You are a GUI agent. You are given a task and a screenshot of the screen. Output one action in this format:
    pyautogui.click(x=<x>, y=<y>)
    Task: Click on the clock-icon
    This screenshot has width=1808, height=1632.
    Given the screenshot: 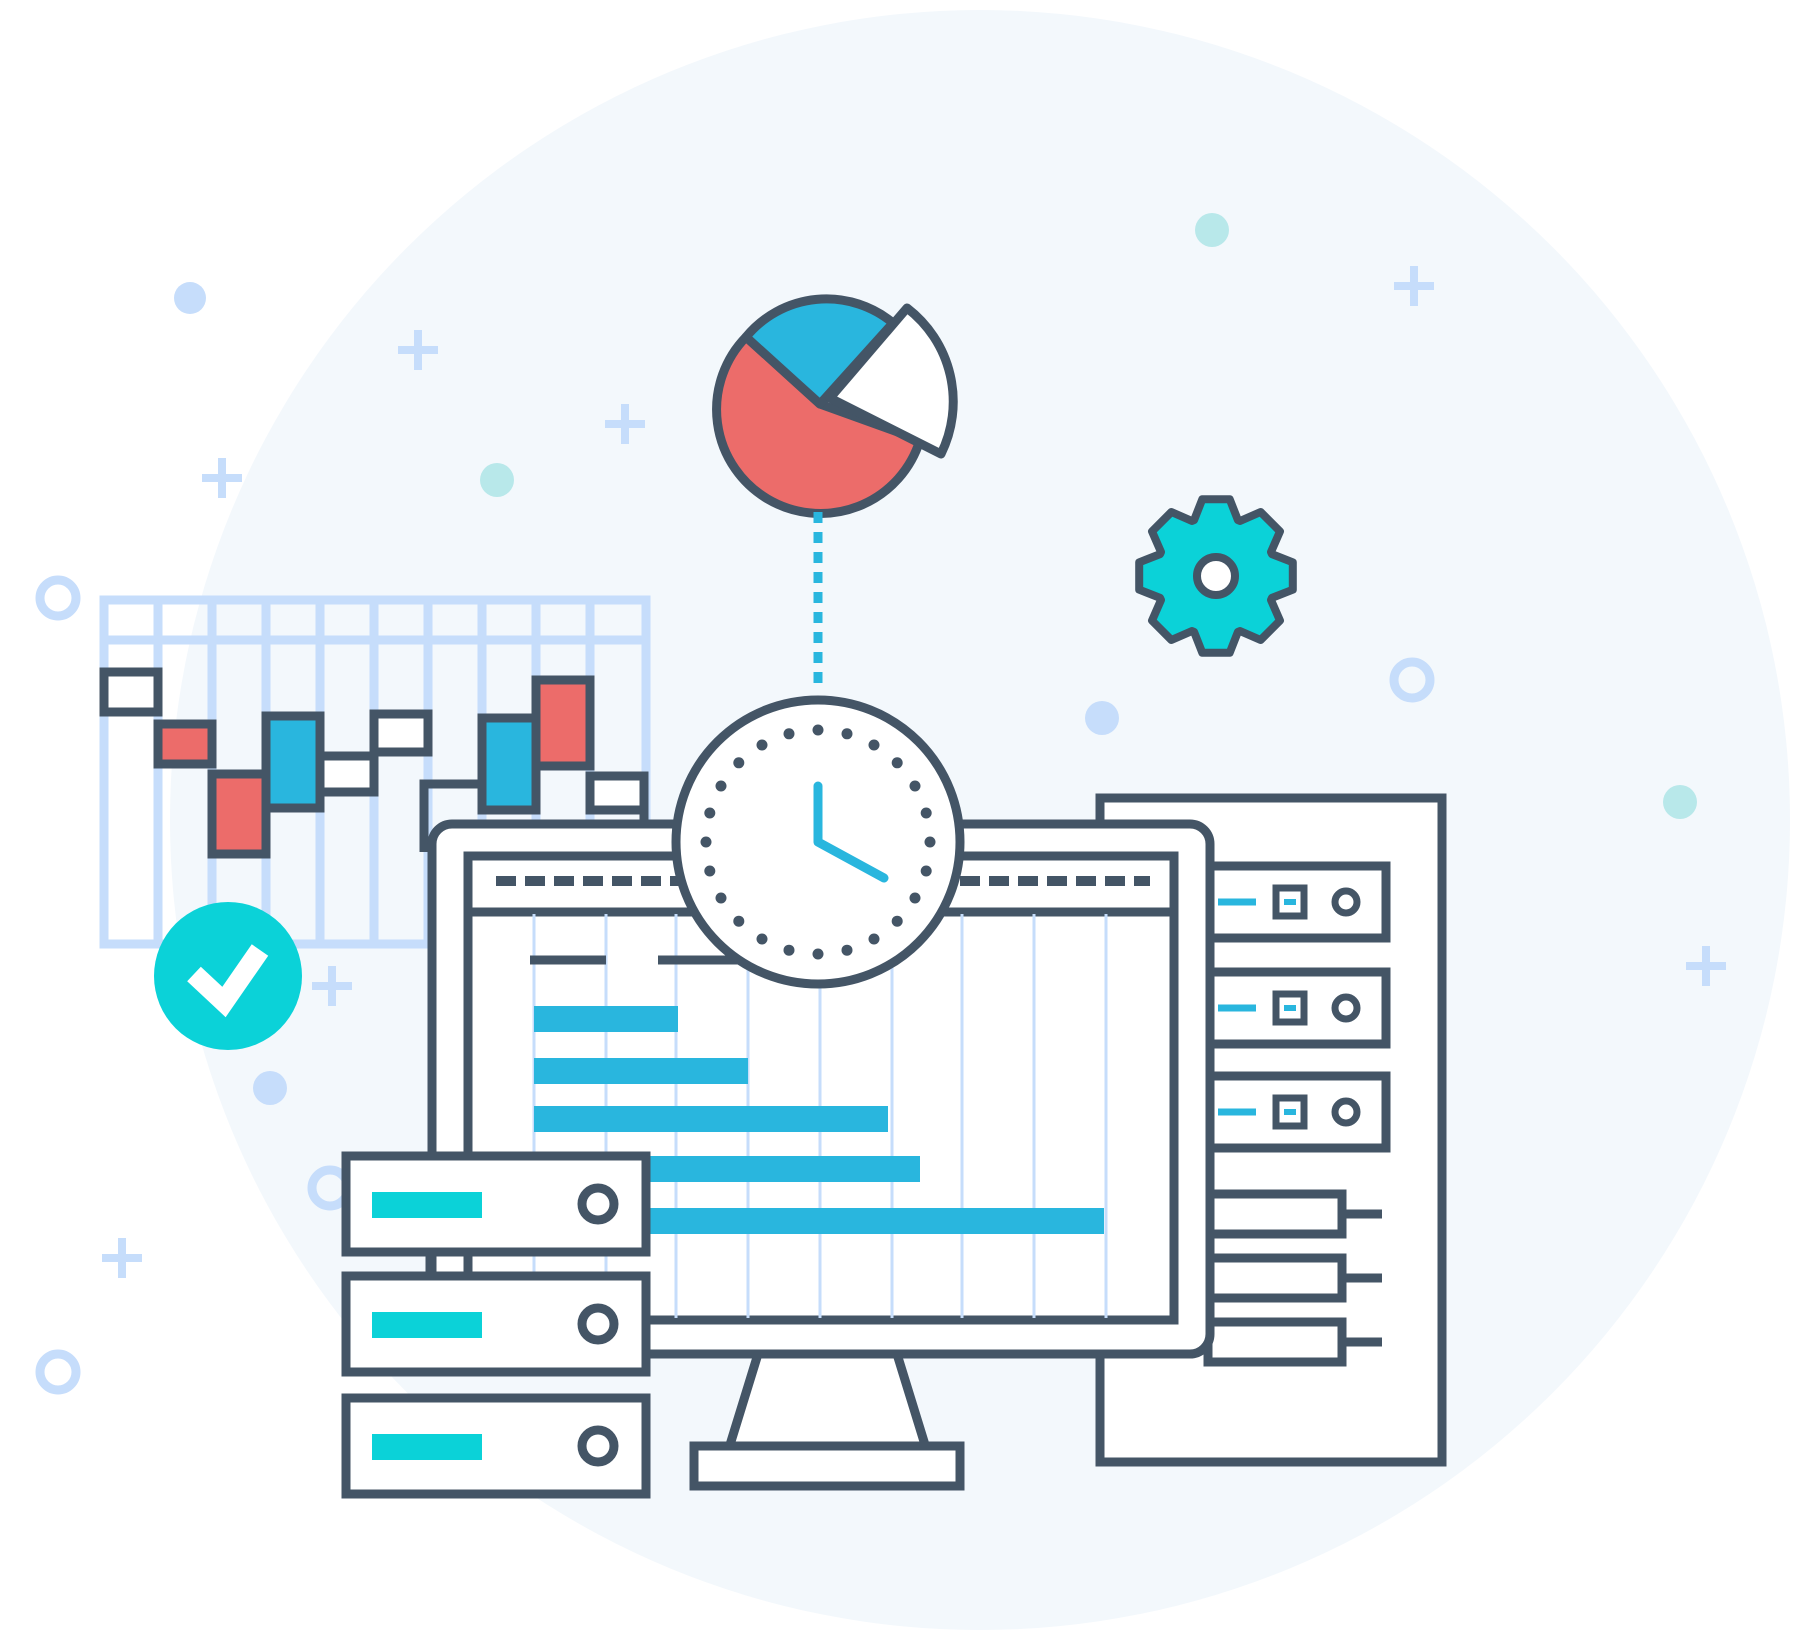 What is the action you would take?
    pyautogui.click(x=818, y=842)
    